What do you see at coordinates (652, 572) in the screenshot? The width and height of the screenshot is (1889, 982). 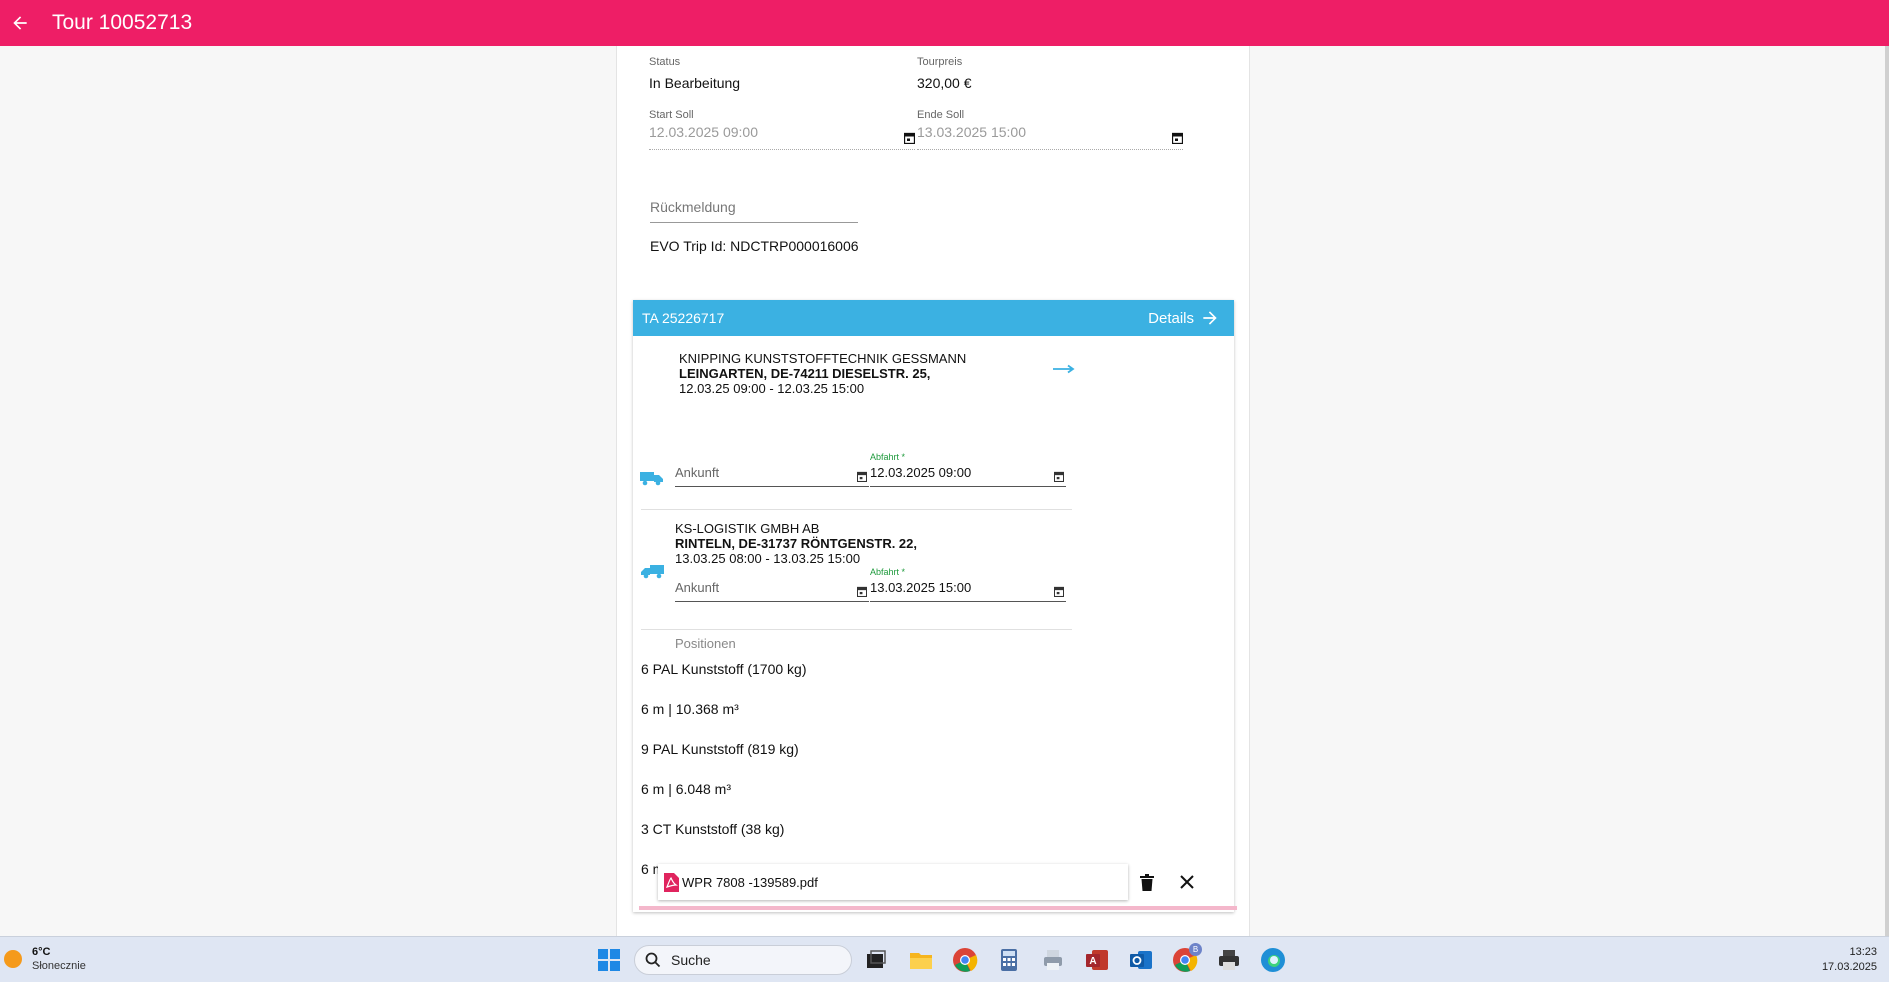 I see `truck-unloading-icon` at bounding box center [652, 572].